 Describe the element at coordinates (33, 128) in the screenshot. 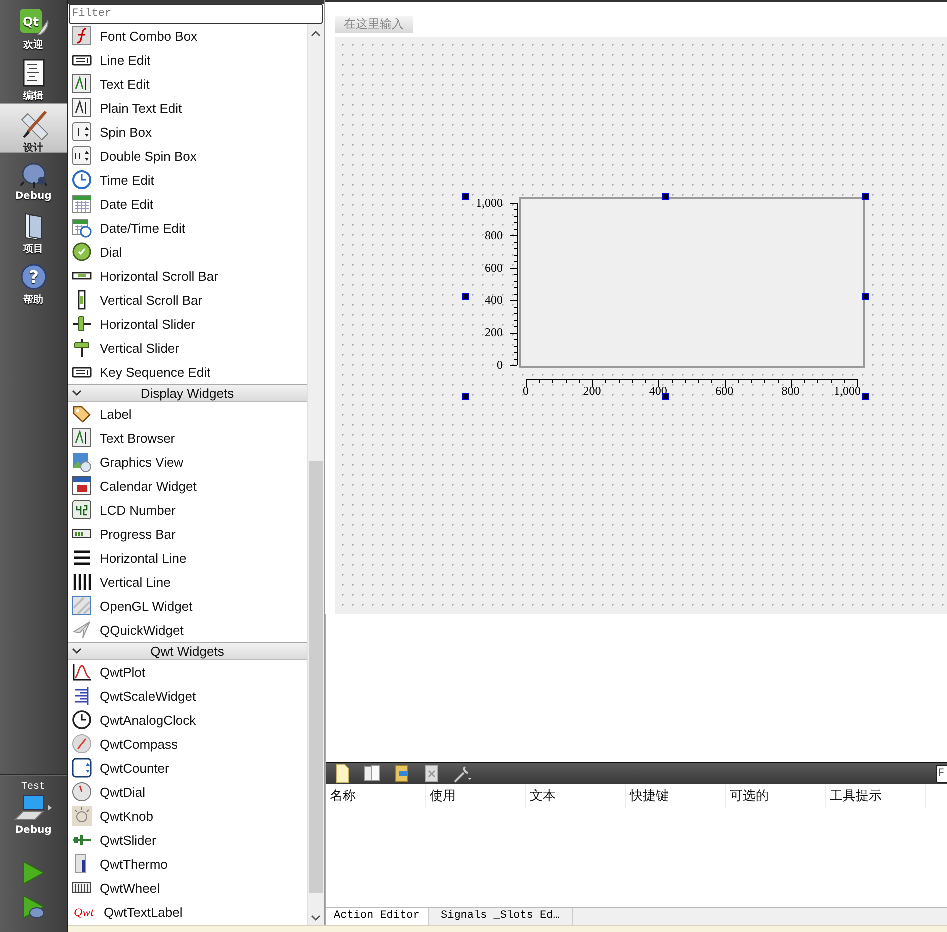

I see `mode-button: 设计` at that location.